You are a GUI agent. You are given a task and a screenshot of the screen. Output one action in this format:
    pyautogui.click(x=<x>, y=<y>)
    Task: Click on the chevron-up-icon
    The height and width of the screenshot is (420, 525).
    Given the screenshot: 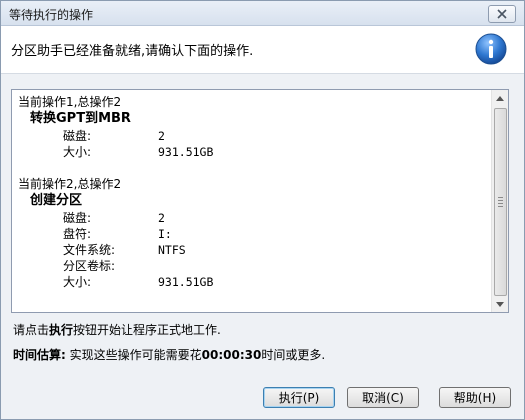 What is the action you would take?
    pyautogui.click(x=500, y=98)
    